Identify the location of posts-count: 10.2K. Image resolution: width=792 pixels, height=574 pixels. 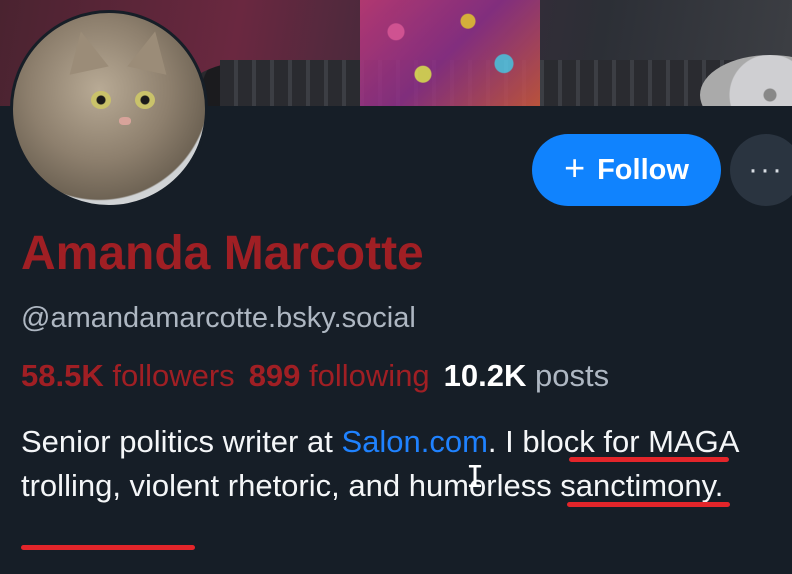
(485, 375).